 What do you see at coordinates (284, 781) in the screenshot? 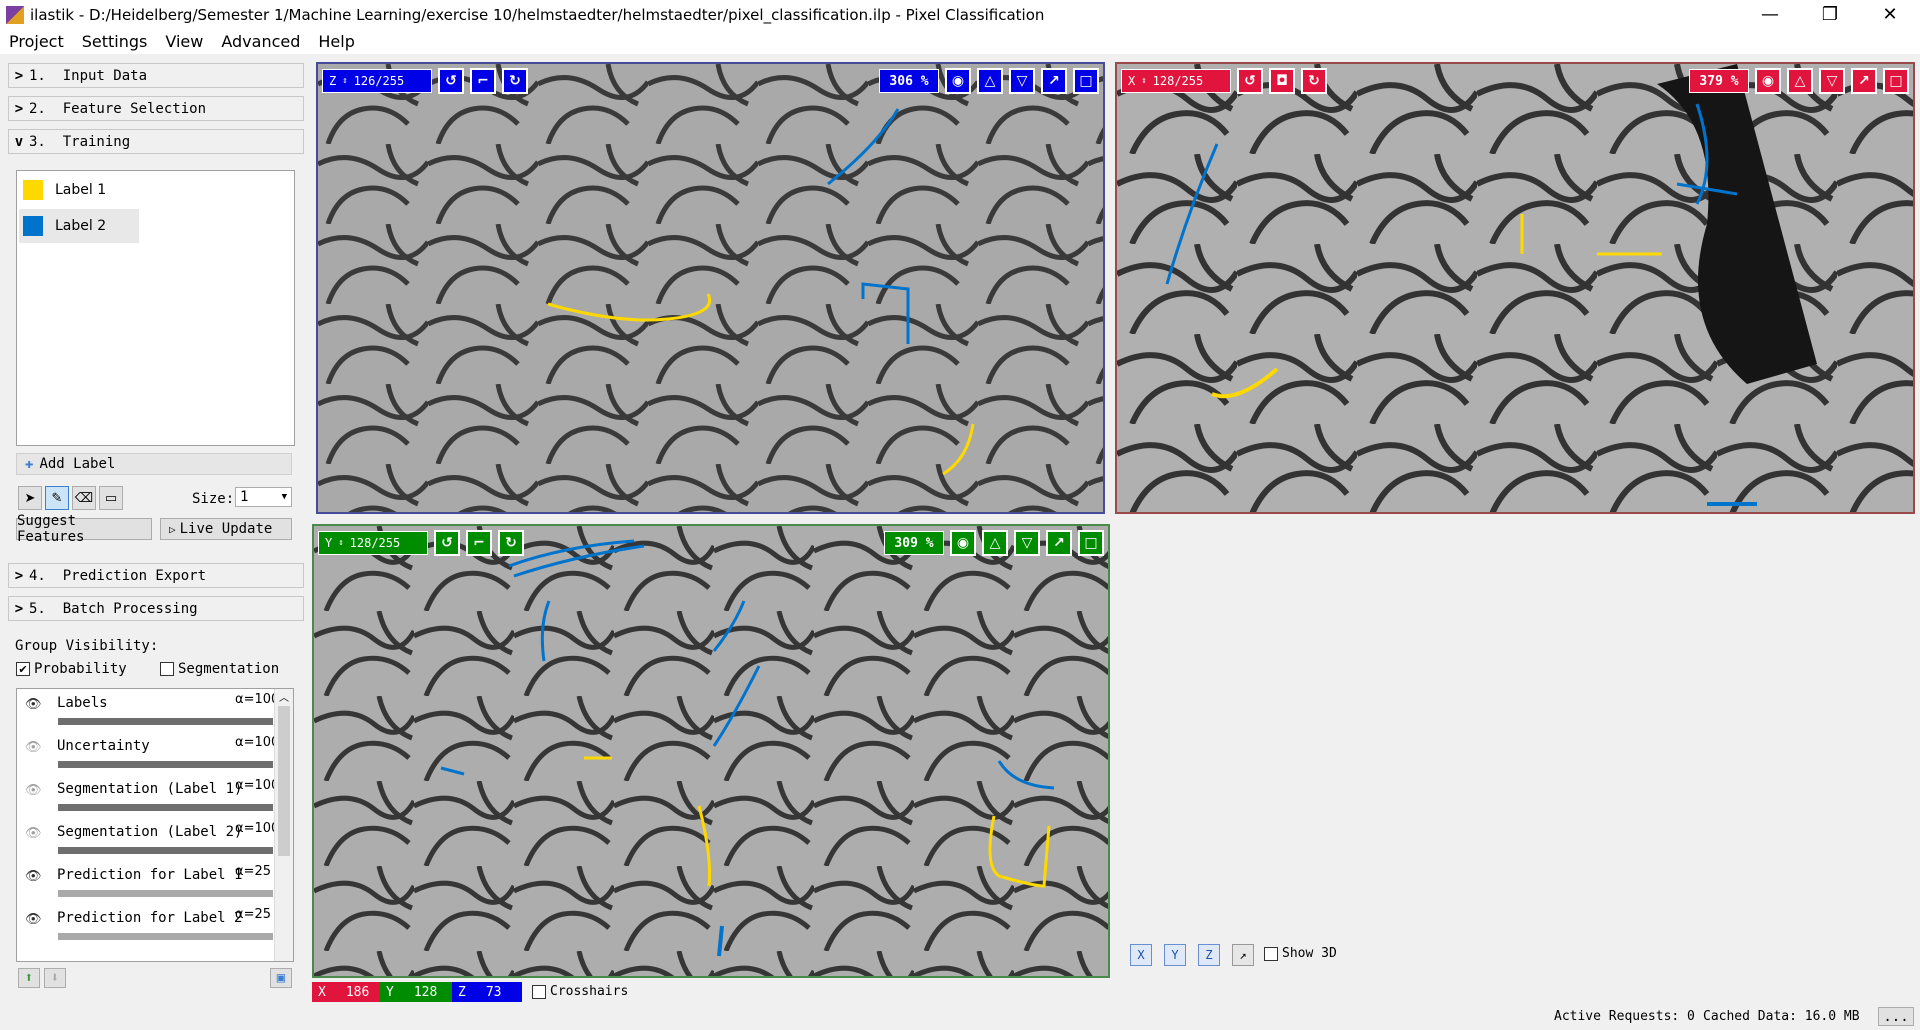
I see `scrollbar-thumb` at bounding box center [284, 781].